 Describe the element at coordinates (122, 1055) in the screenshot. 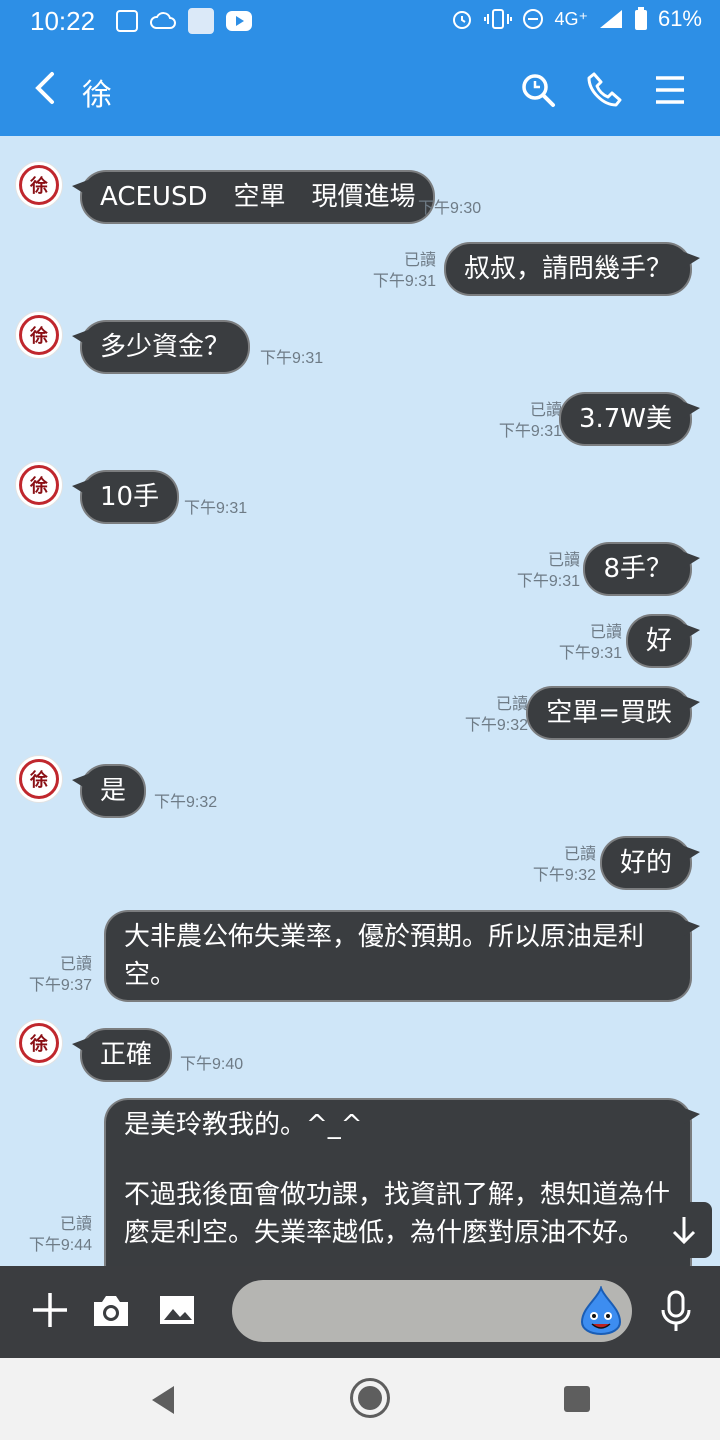

I see `message-bubble: 正確` at that location.